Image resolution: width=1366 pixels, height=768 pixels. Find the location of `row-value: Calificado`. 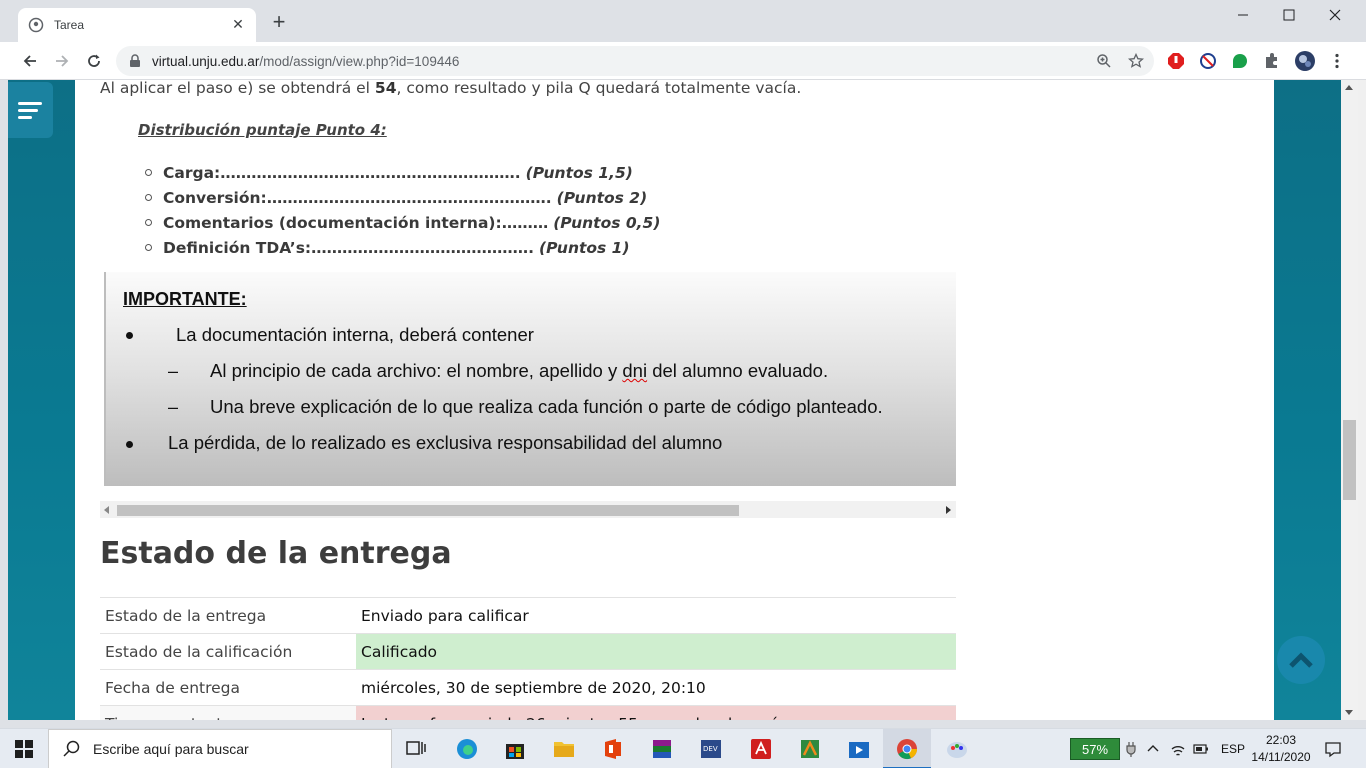

row-value: Calificado is located at coordinates (656, 651).